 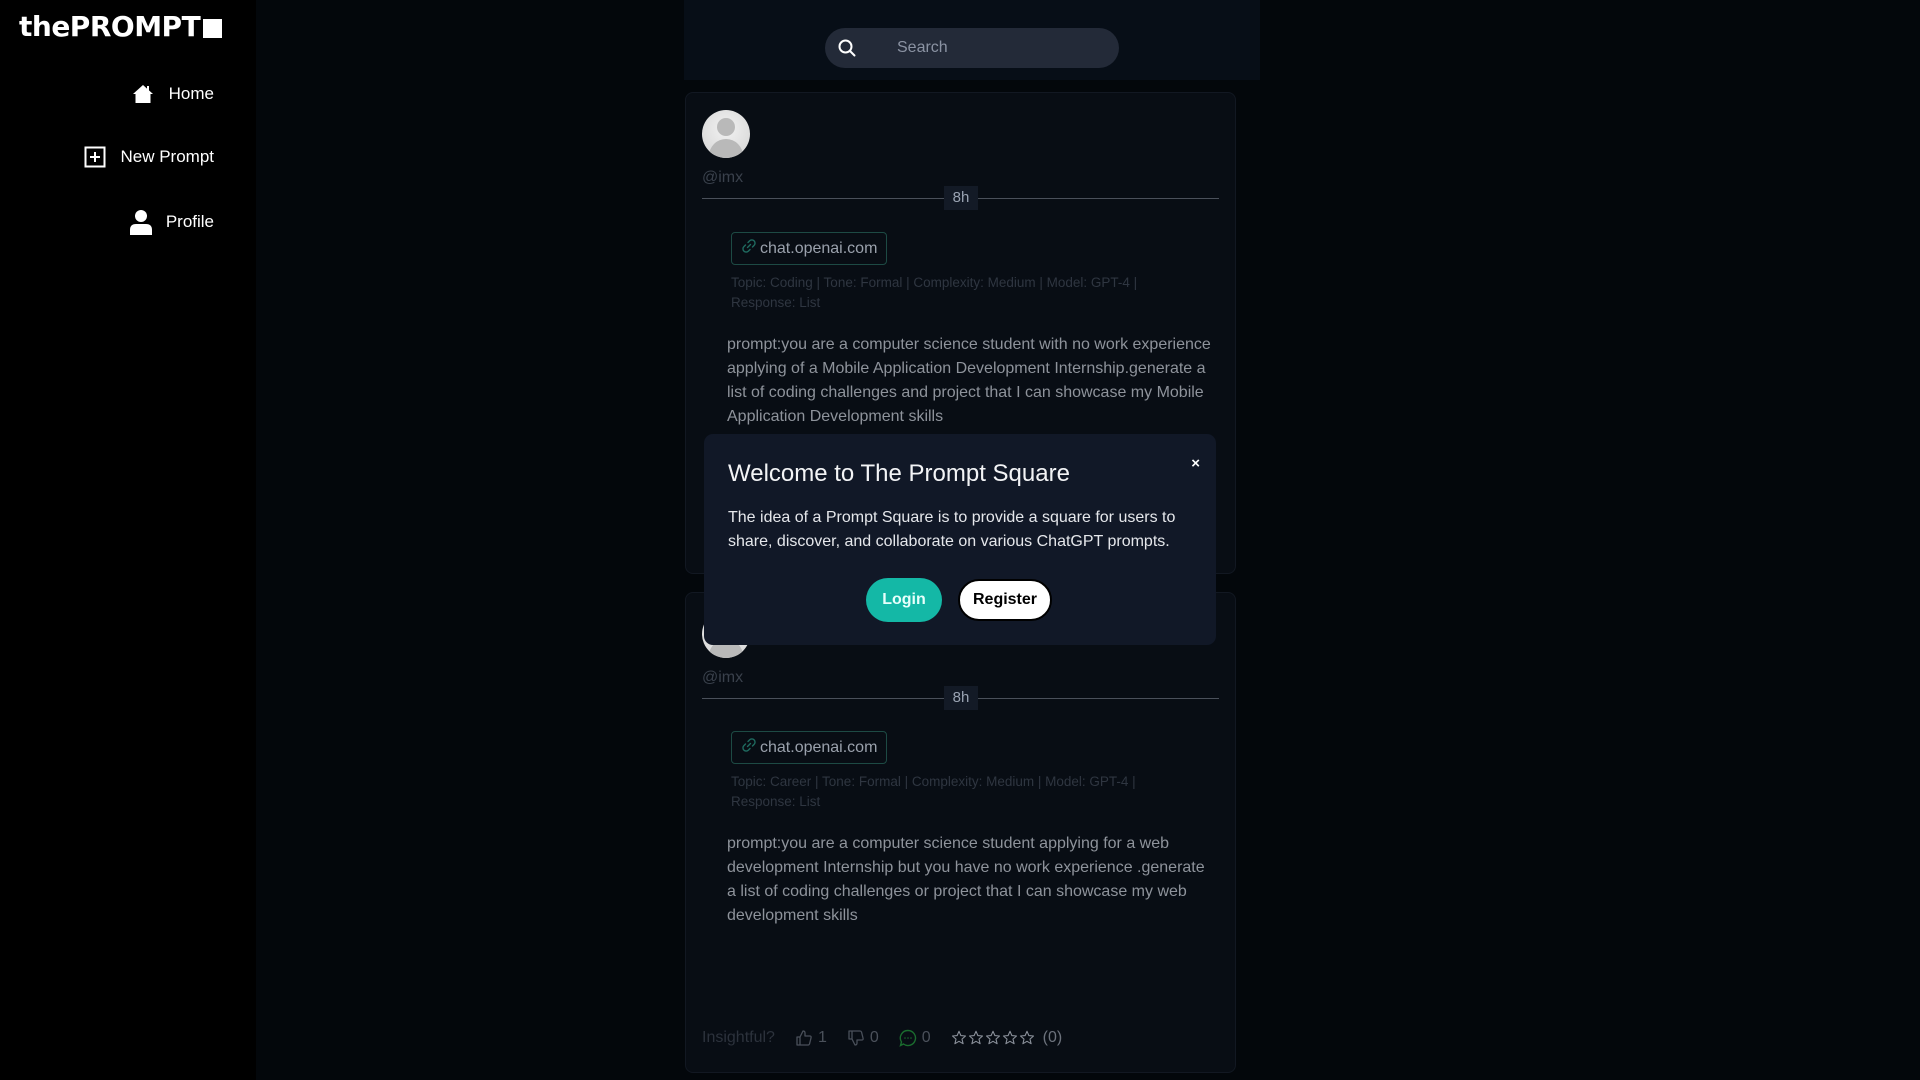 I want to click on search-bar, so click(x=972, y=48).